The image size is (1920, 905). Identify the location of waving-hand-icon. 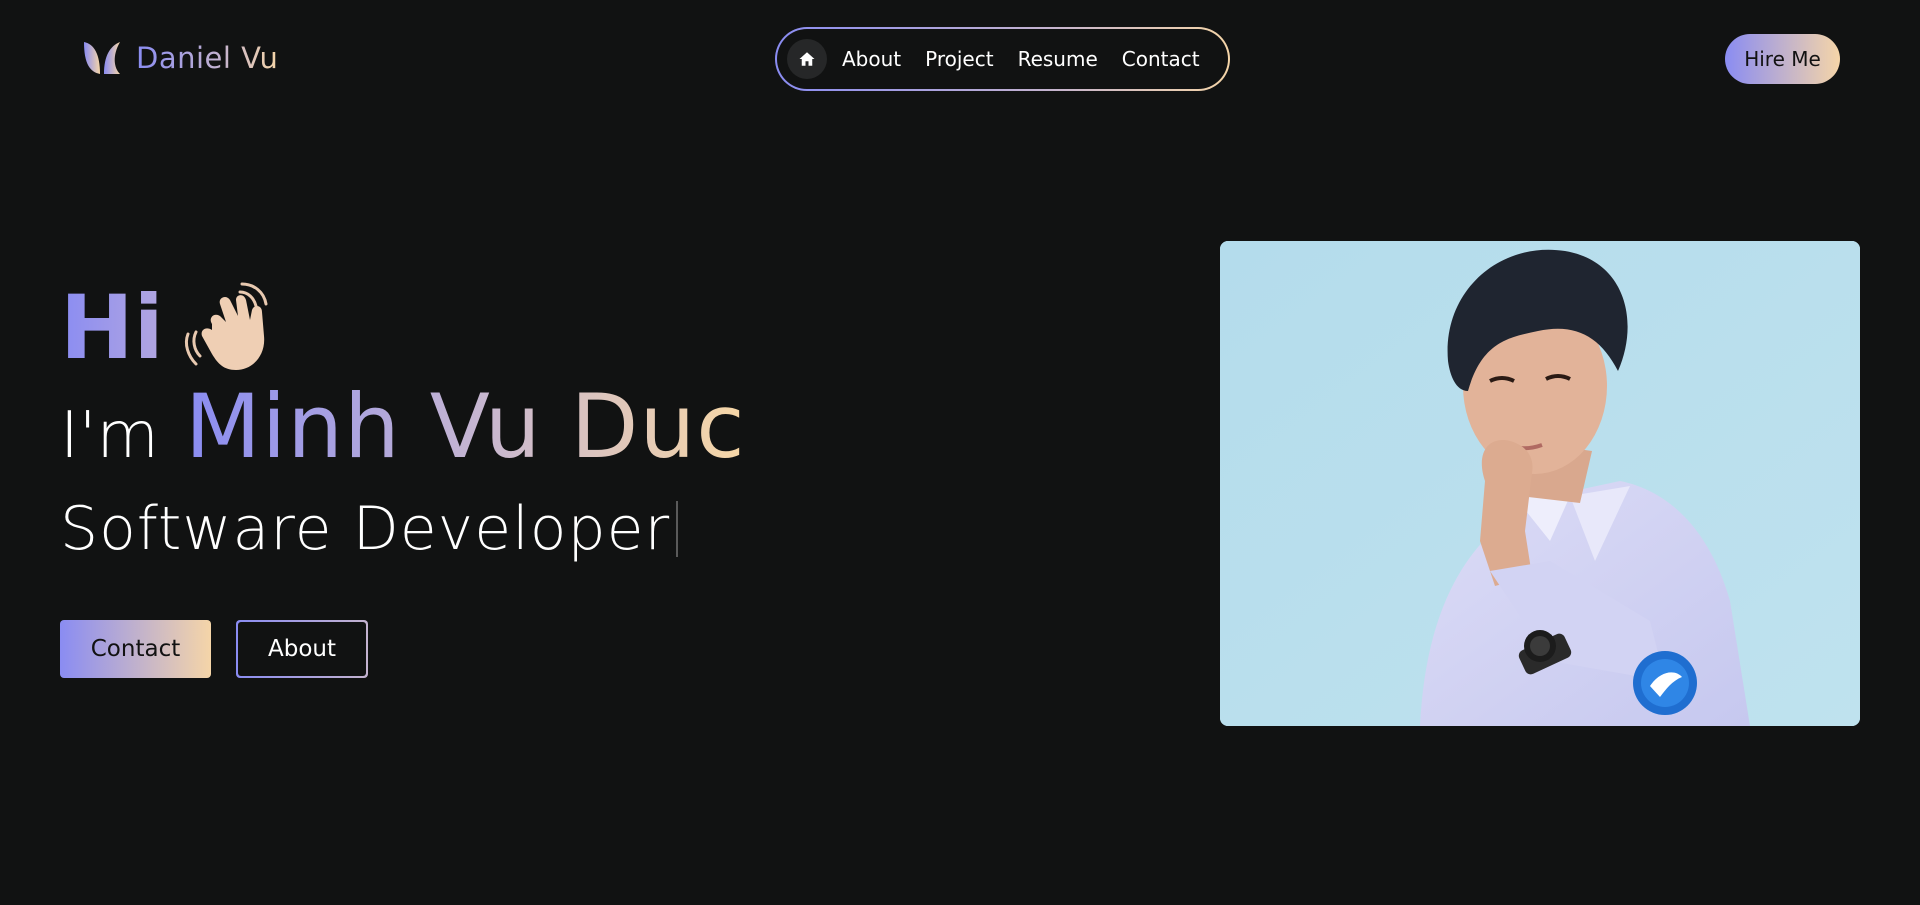
(226, 326).